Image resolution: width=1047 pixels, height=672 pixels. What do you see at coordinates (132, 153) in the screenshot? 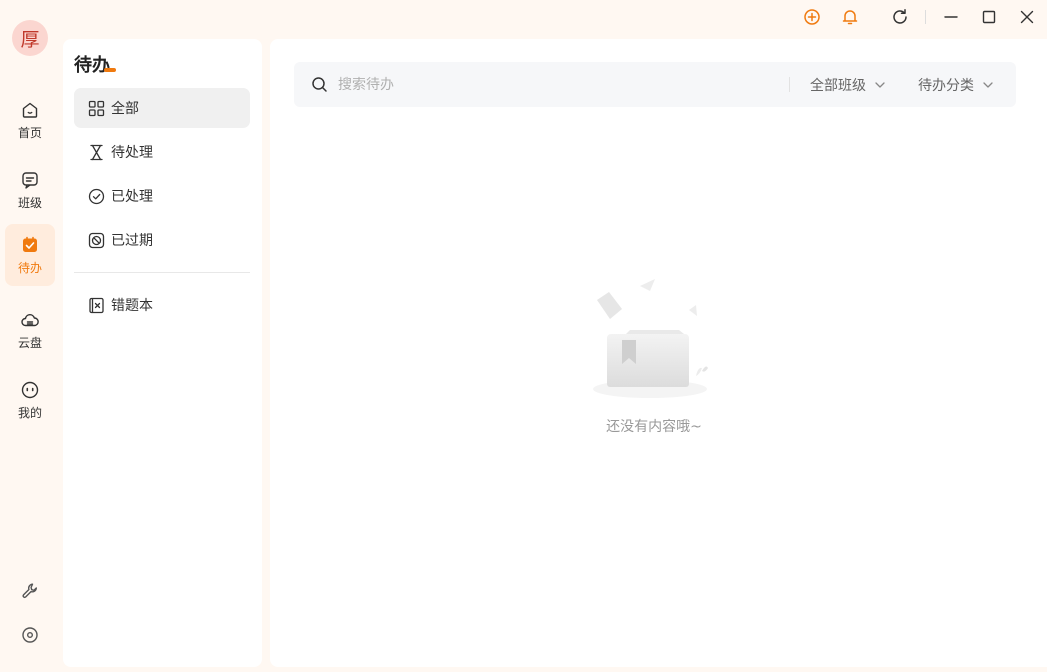
I see `menu-label: 待处理` at bounding box center [132, 153].